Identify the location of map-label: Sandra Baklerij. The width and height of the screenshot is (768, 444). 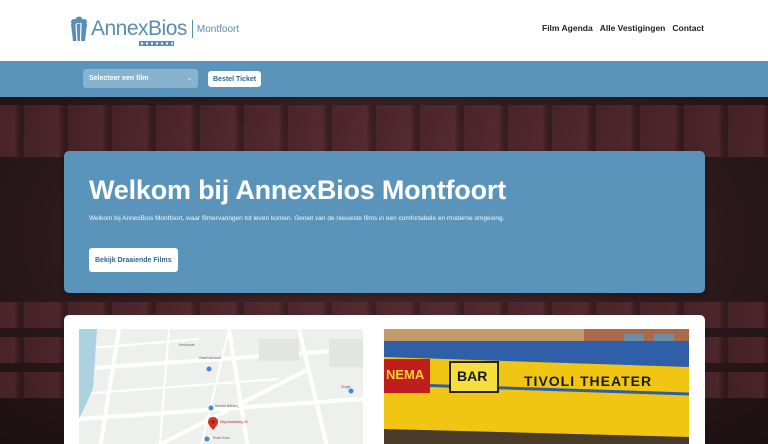
(226, 406).